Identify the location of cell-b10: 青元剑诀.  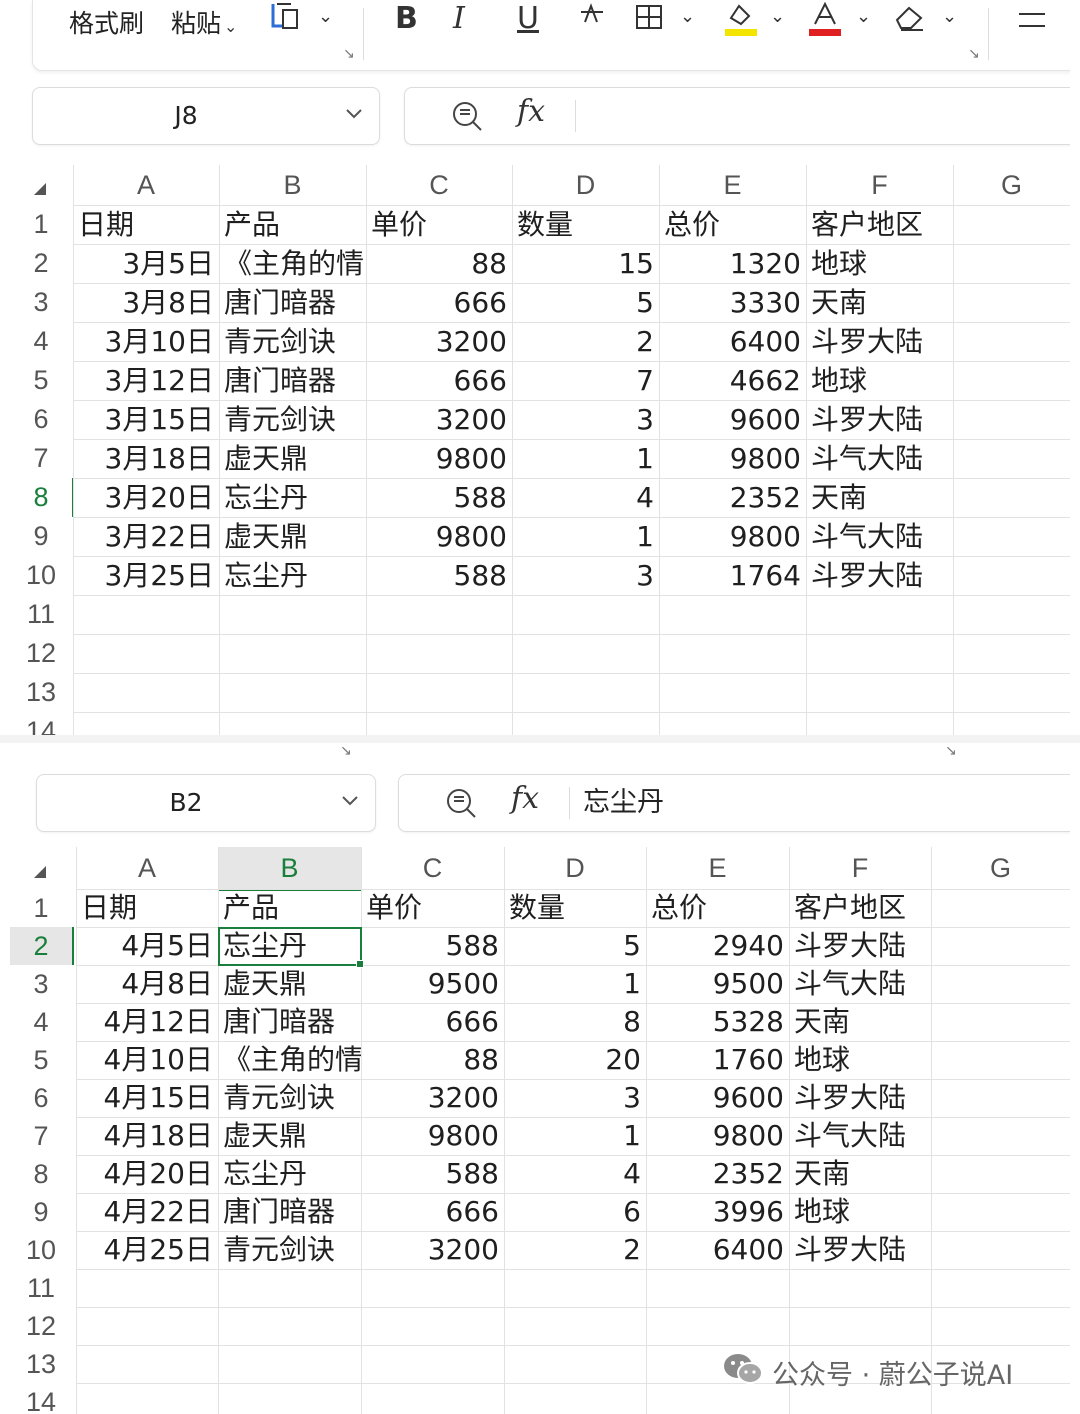
(289, 1250).